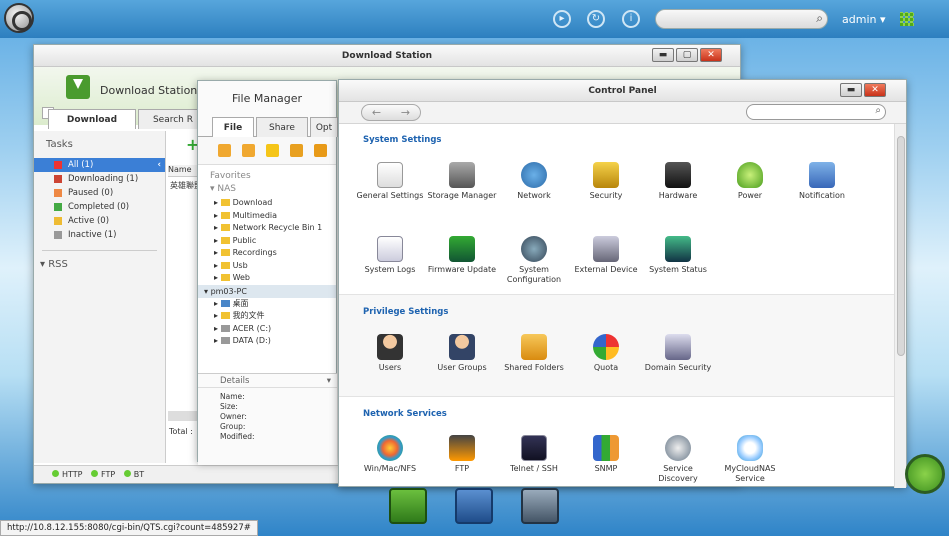 This screenshot has height=536, width=949. I want to click on cp-item-system-configuration: System Configuration, so click(534, 260).